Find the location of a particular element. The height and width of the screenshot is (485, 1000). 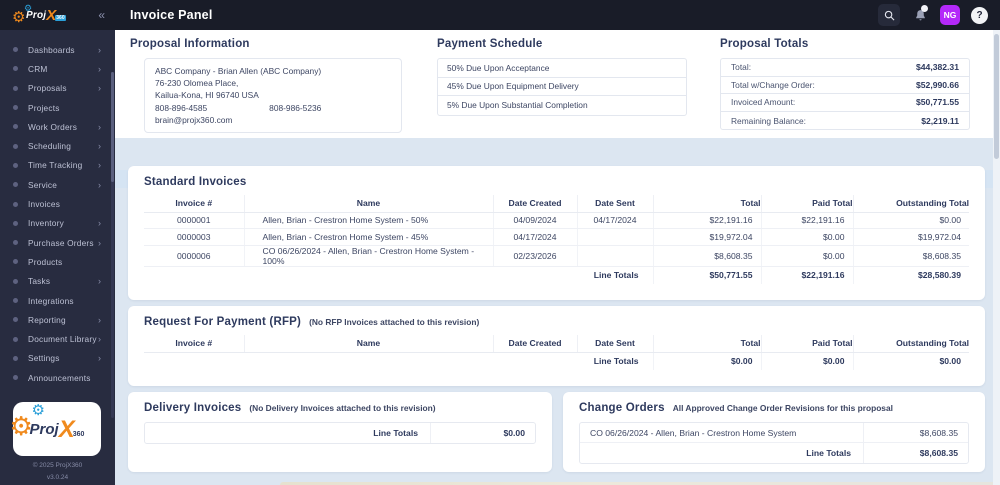

sidebar-item-settings: Settings › is located at coordinates (57, 358).